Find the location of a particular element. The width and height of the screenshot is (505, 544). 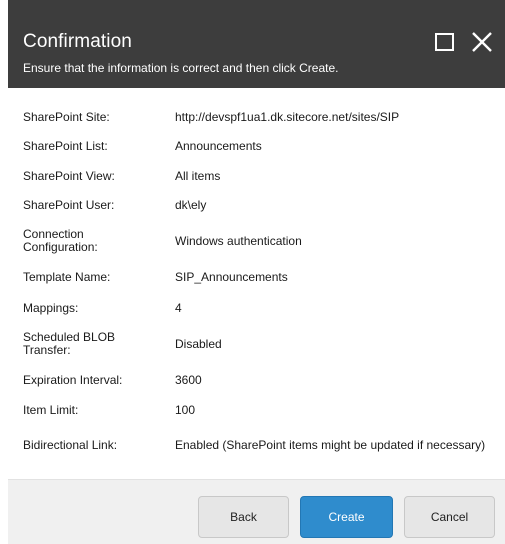

field-label: Item Limit: is located at coordinates (51, 409).